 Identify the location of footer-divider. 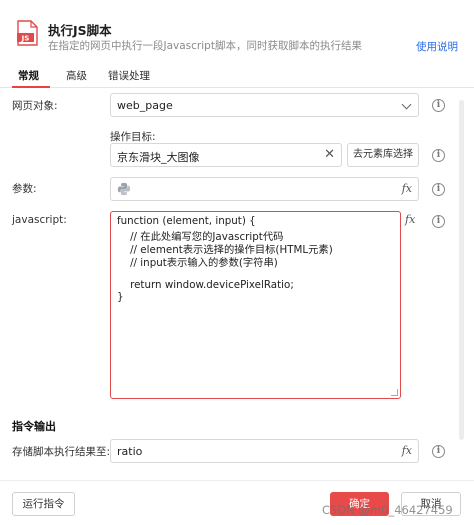
(237, 480).